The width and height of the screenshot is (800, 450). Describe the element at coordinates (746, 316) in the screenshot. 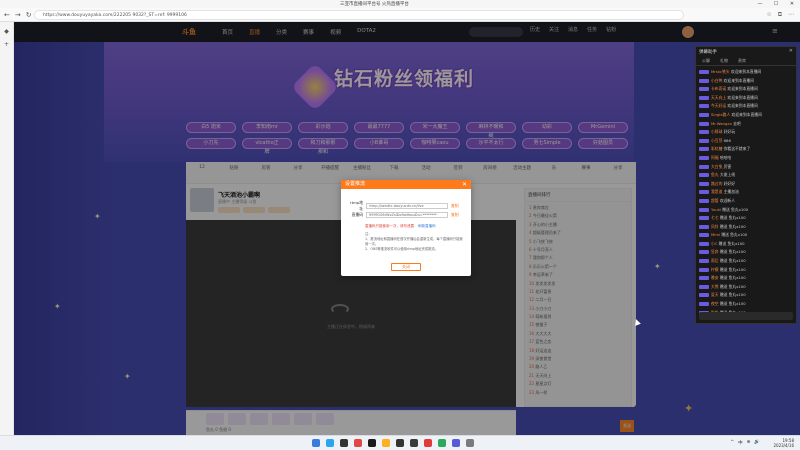

I see `chat-input` at that location.